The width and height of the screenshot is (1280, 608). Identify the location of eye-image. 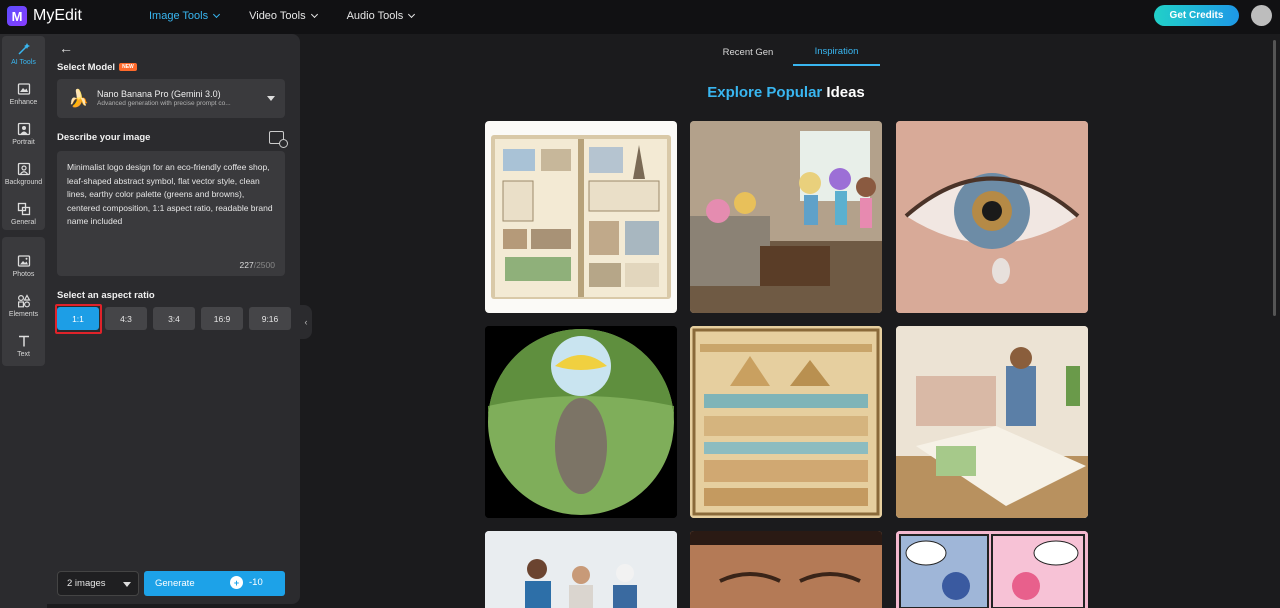
(992, 217).